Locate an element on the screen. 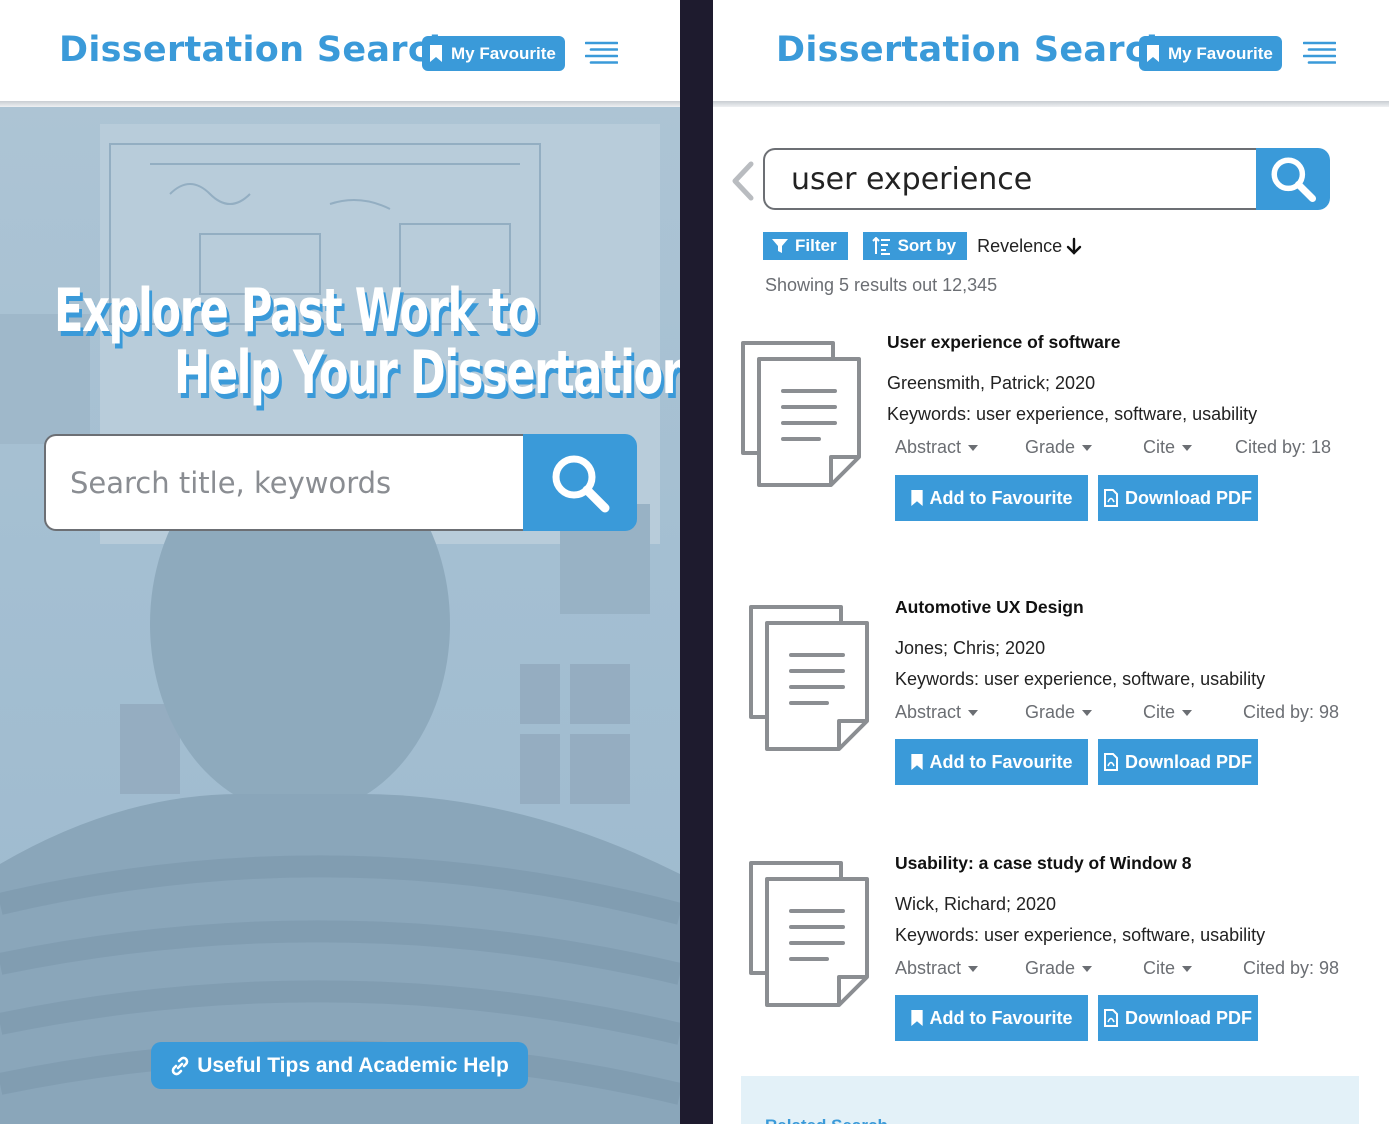  hero-headline-line1: Explore Past Work to is located at coordinates (295, 311).